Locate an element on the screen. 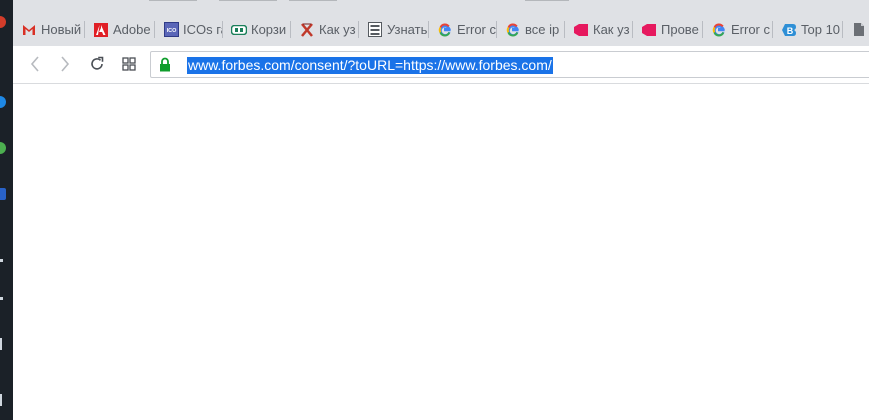 Image resolution: width=869 pixels, height=420 pixels. reload-button is located at coordinates (97, 65).